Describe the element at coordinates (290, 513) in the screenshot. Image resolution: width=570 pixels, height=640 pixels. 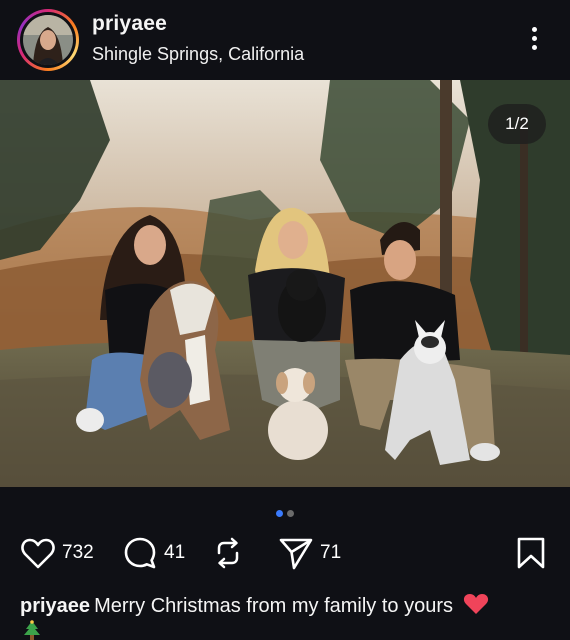
I see `pagination-dot` at that location.